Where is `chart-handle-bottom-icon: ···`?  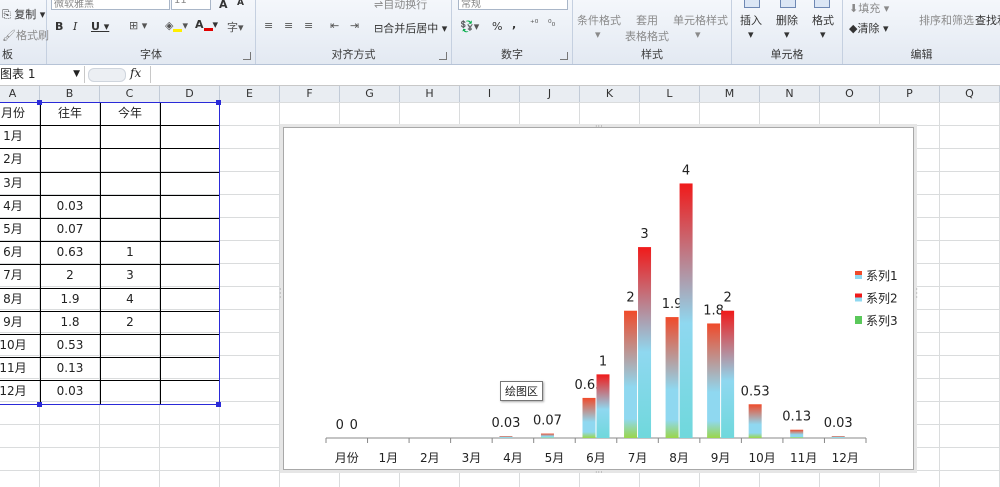 chart-handle-bottom-icon: ··· is located at coordinates (599, 472).